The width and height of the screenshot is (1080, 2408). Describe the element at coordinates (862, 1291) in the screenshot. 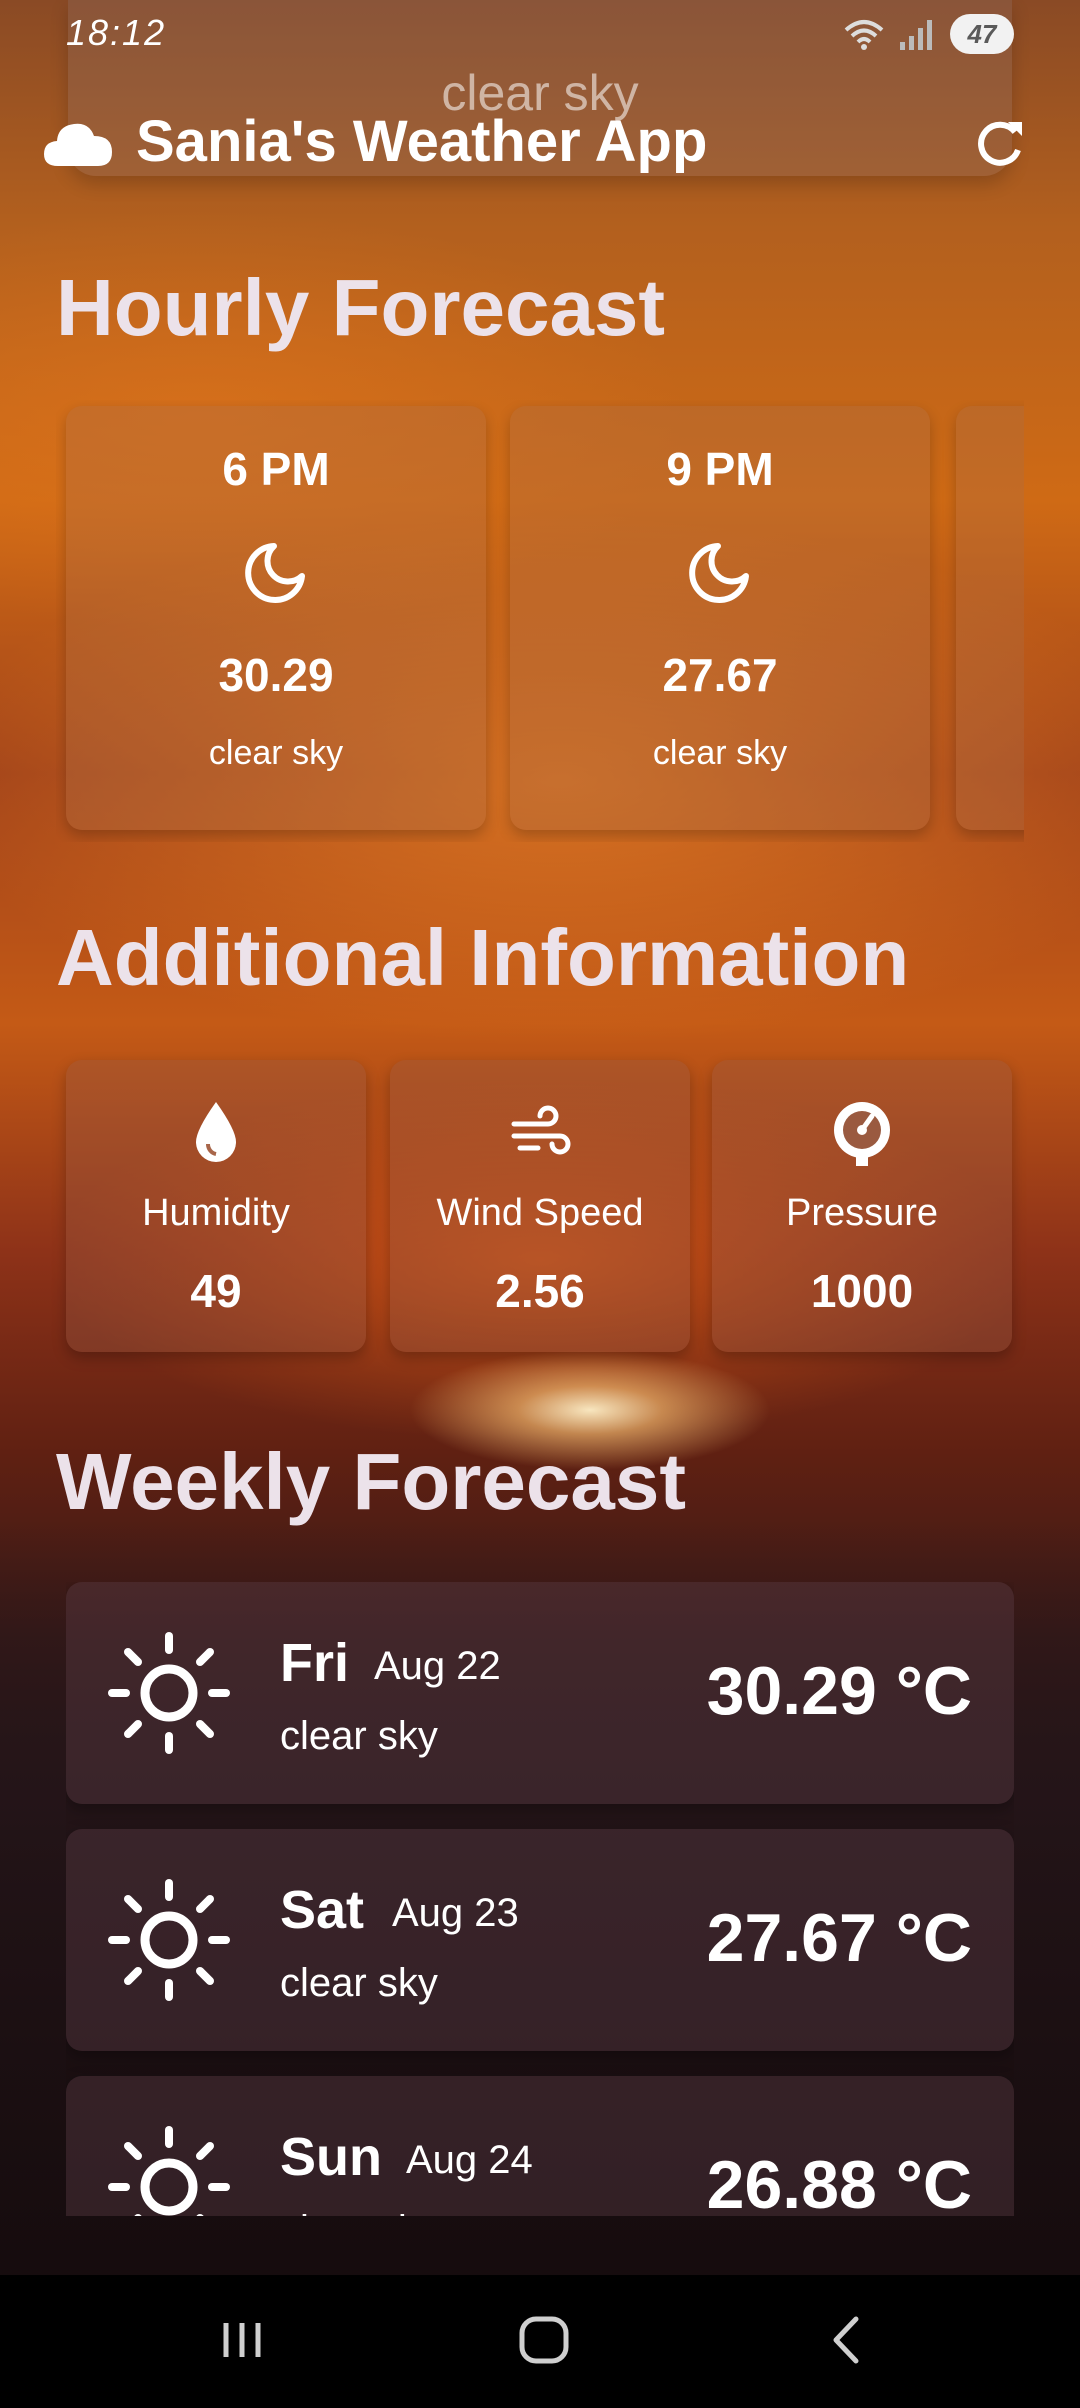

I see `pressure-value: 1000` at that location.